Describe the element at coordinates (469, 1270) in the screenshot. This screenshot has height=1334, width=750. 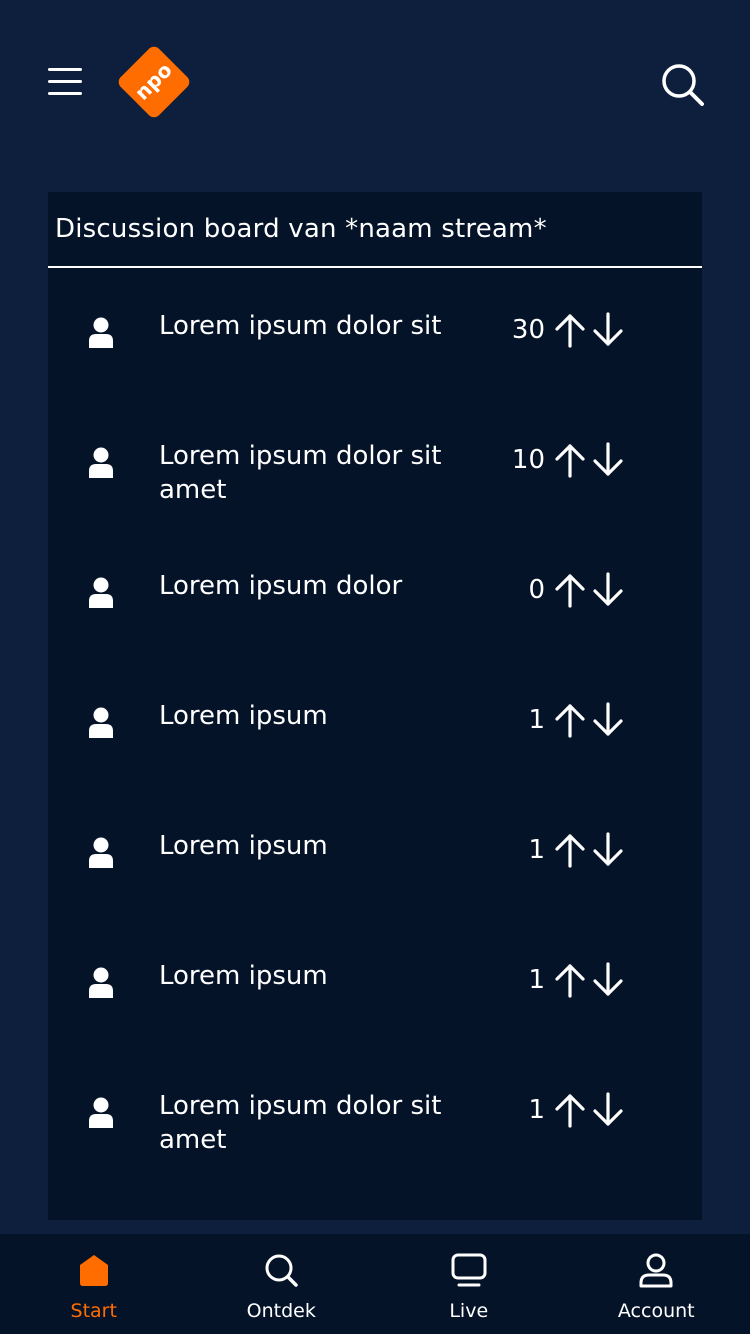
I see `tv-icon` at that location.